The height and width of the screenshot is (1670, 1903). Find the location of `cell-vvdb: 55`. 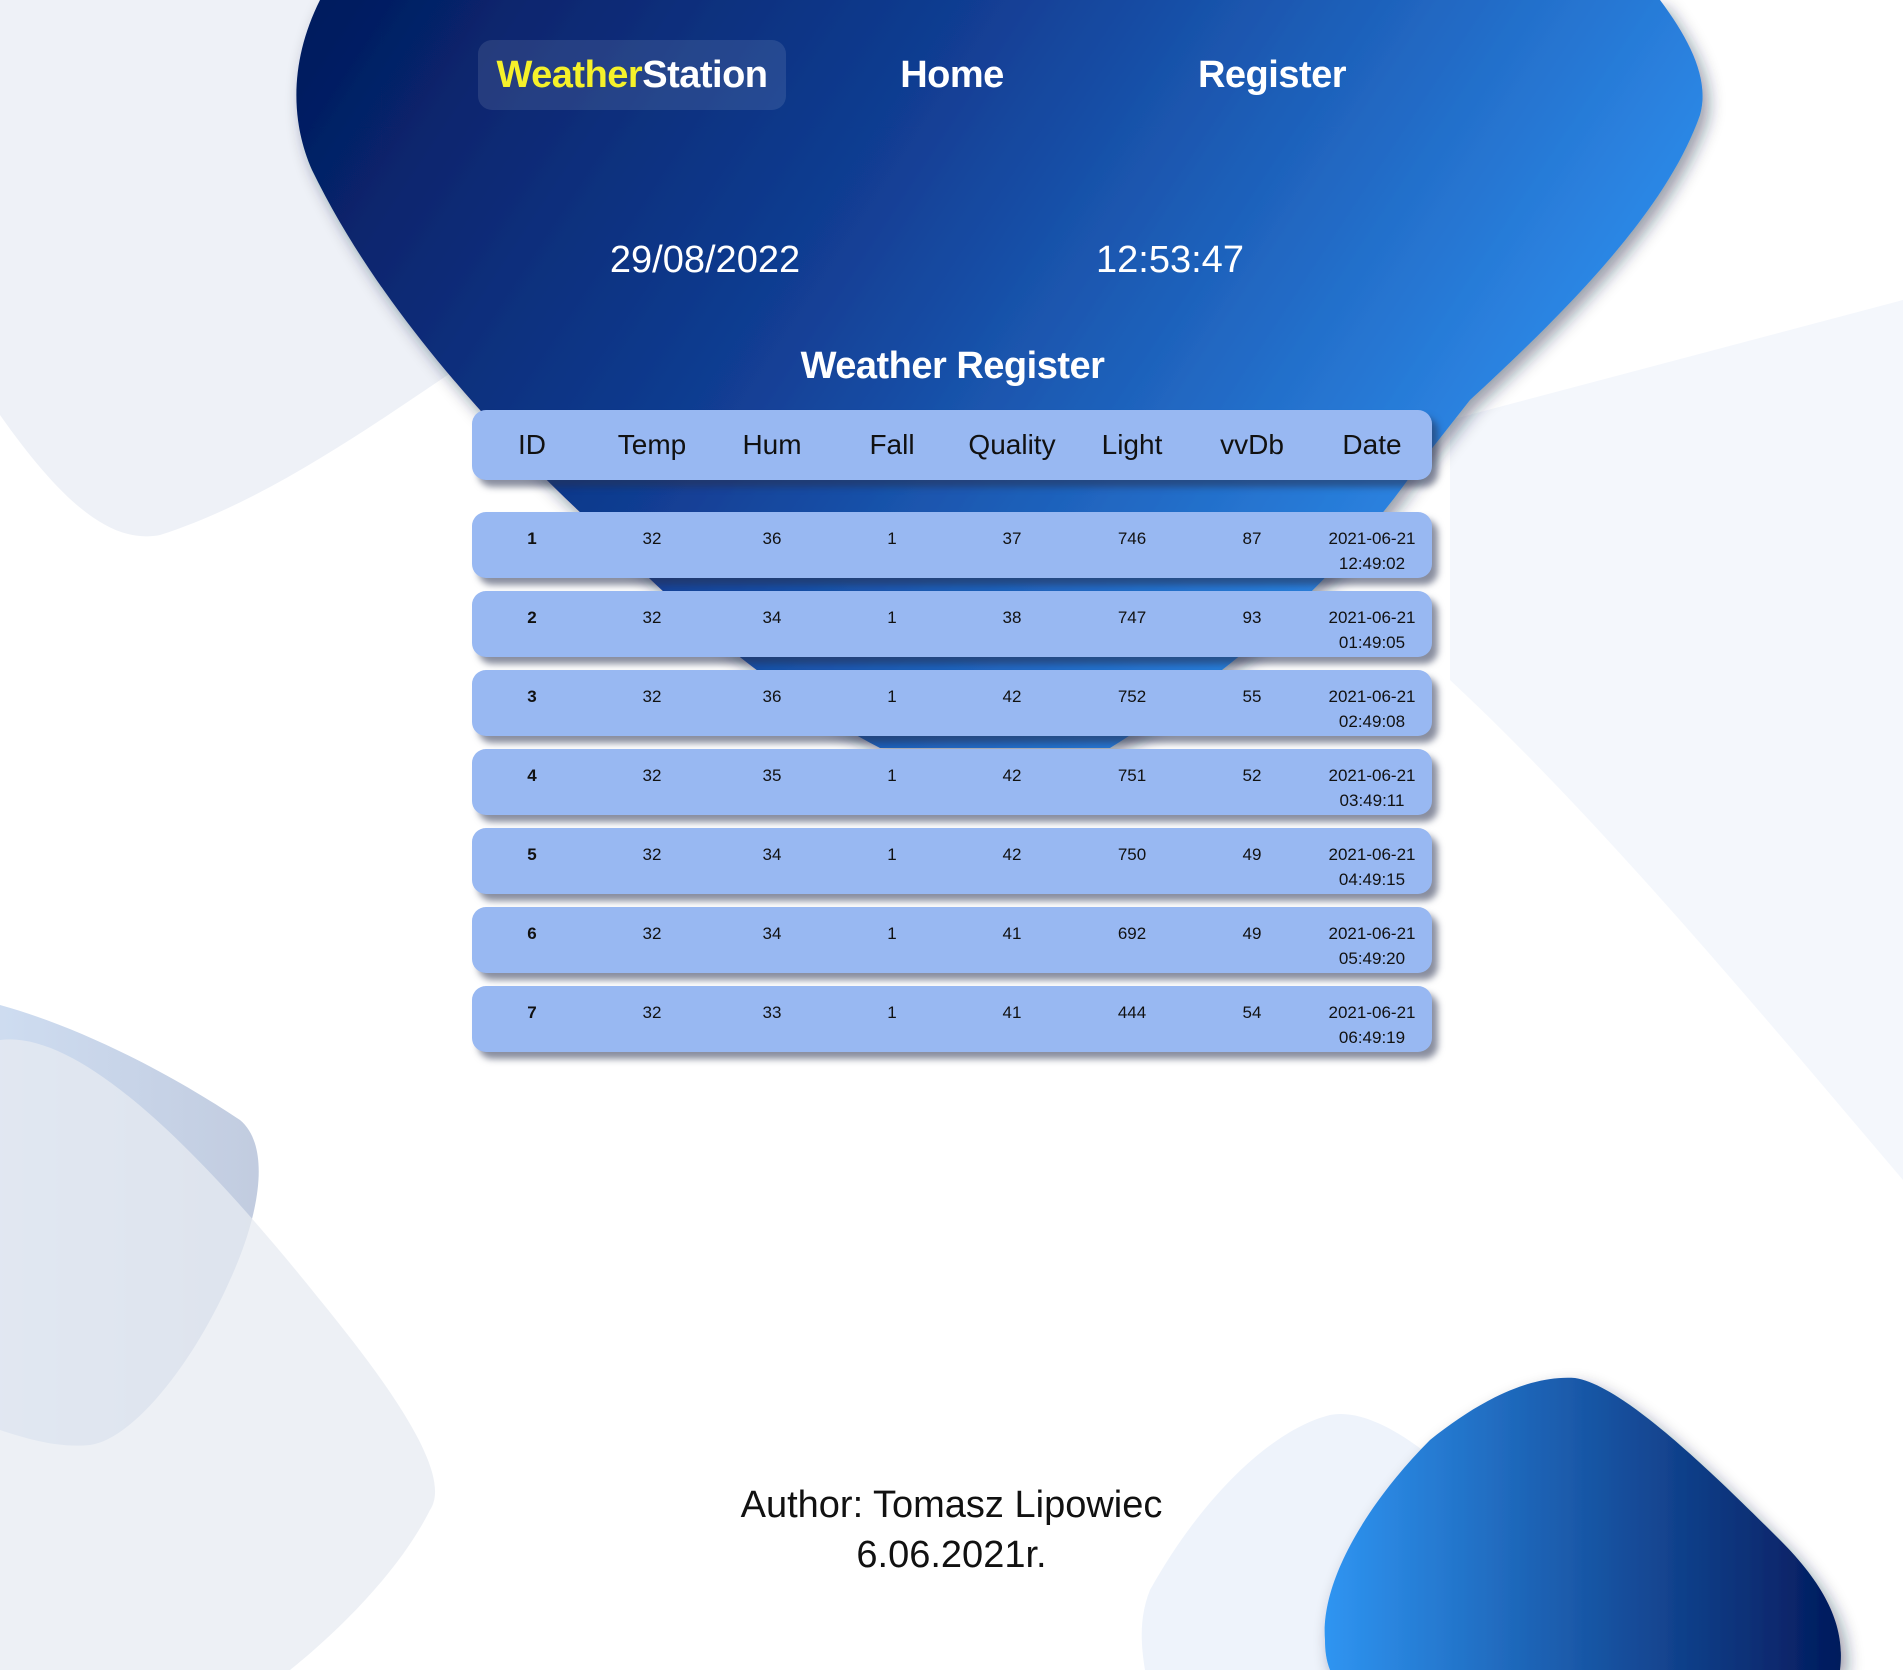

cell-vvdb: 55 is located at coordinates (1252, 696).